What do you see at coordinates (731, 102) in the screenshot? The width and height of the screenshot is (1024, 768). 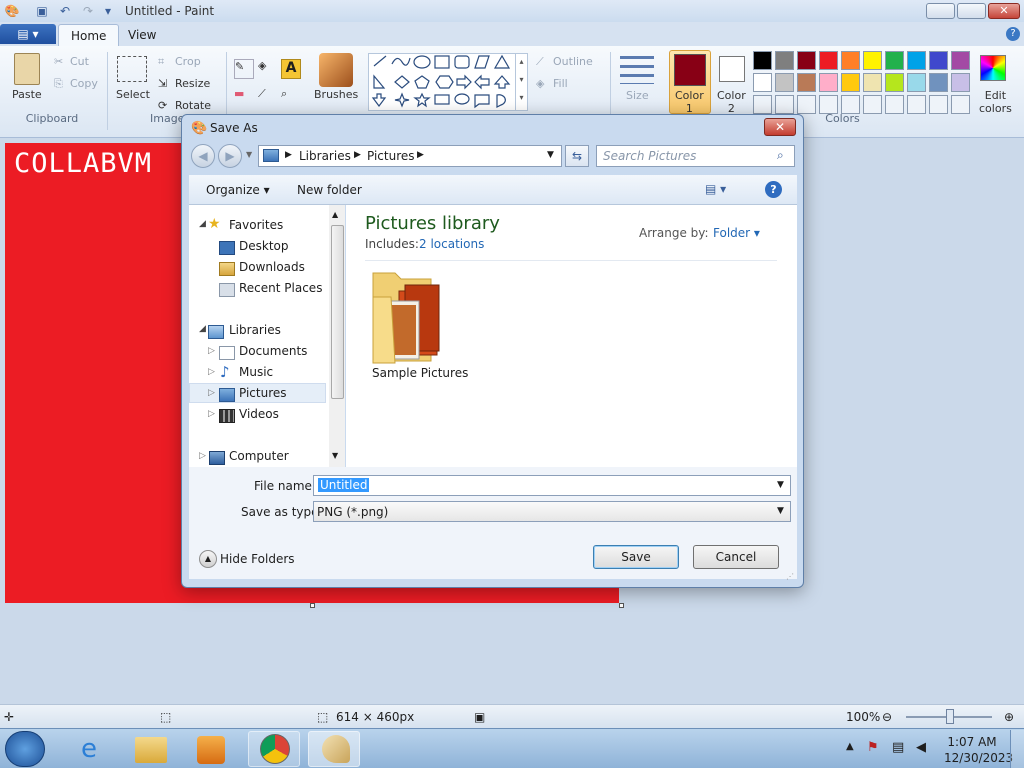 I see `color2-label: Color 2` at bounding box center [731, 102].